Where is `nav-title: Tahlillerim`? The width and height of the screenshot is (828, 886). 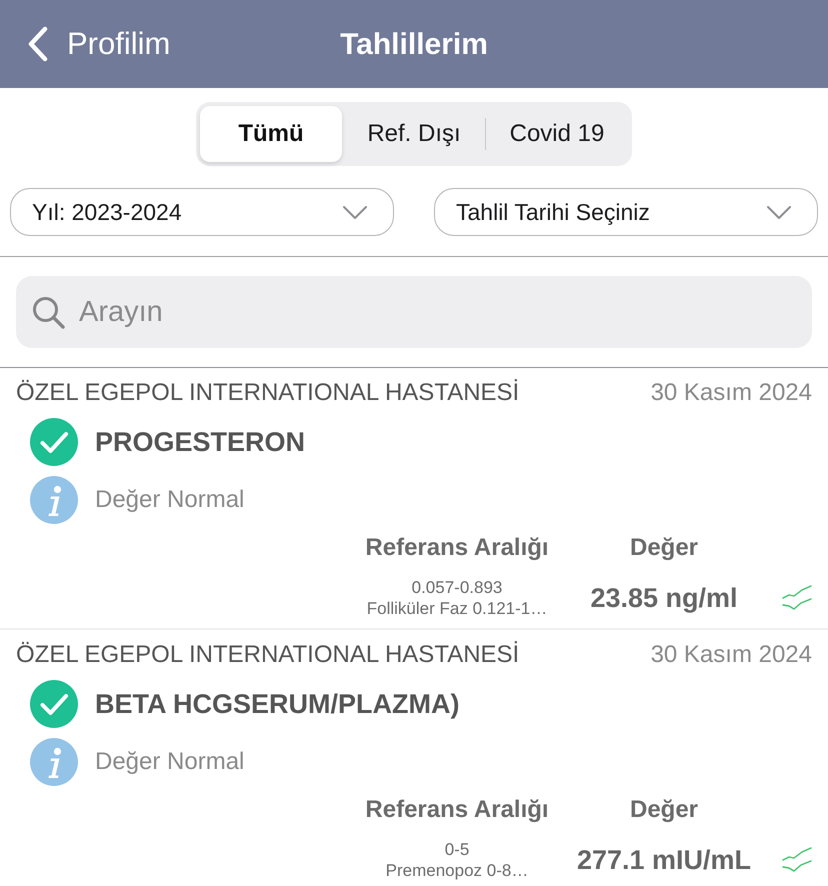
nav-title: Tahlillerim is located at coordinates (414, 44).